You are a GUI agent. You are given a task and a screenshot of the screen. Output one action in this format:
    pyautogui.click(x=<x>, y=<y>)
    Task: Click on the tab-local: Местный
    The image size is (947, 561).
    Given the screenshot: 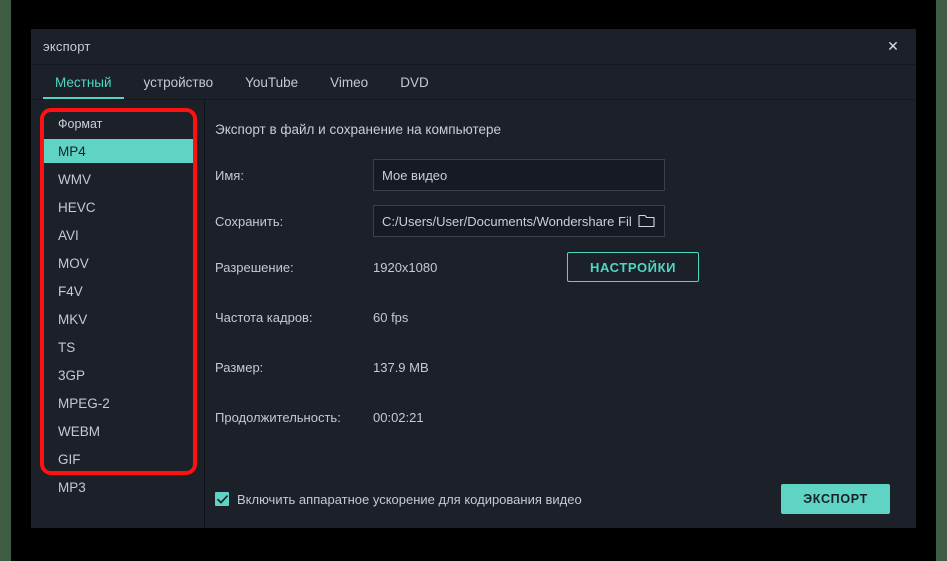 What is the action you would take?
    pyautogui.click(x=83, y=82)
    